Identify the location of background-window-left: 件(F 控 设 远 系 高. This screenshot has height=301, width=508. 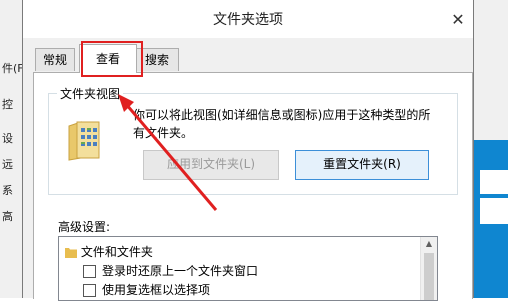
(12, 149).